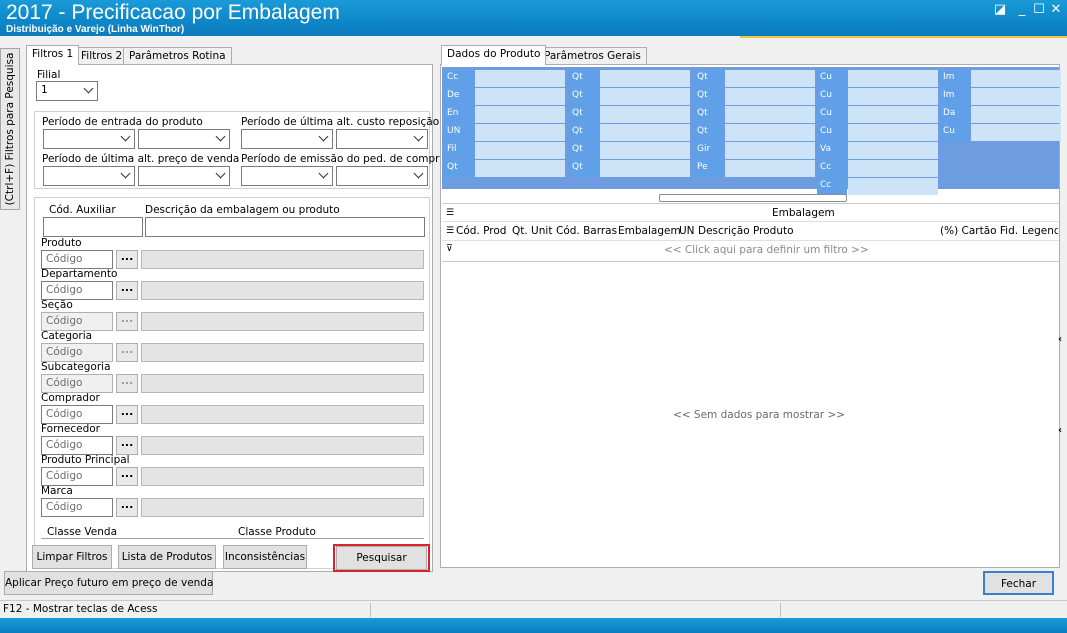 Image resolution: width=1067 pixels, height=633 pixels. I want to click on limpar-filtros-button: Limpar Filtros, so click(72, 557).